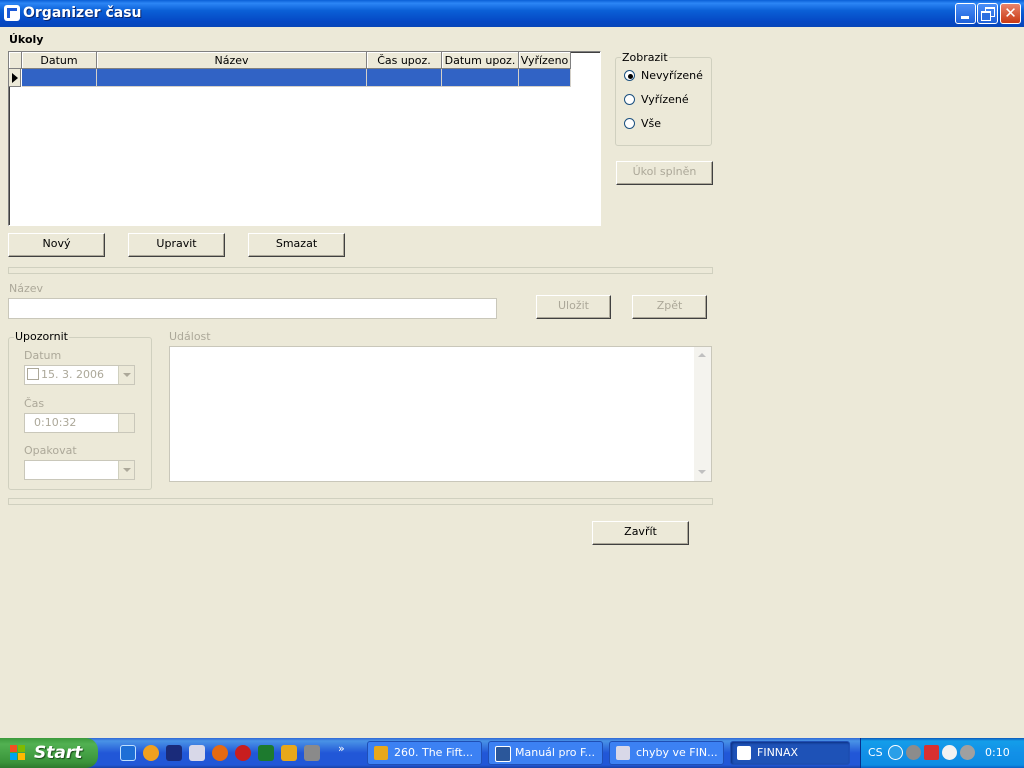 The height and width of the screenshot is (768, 1024). I want to click on excel-icon, so click(266, 753).